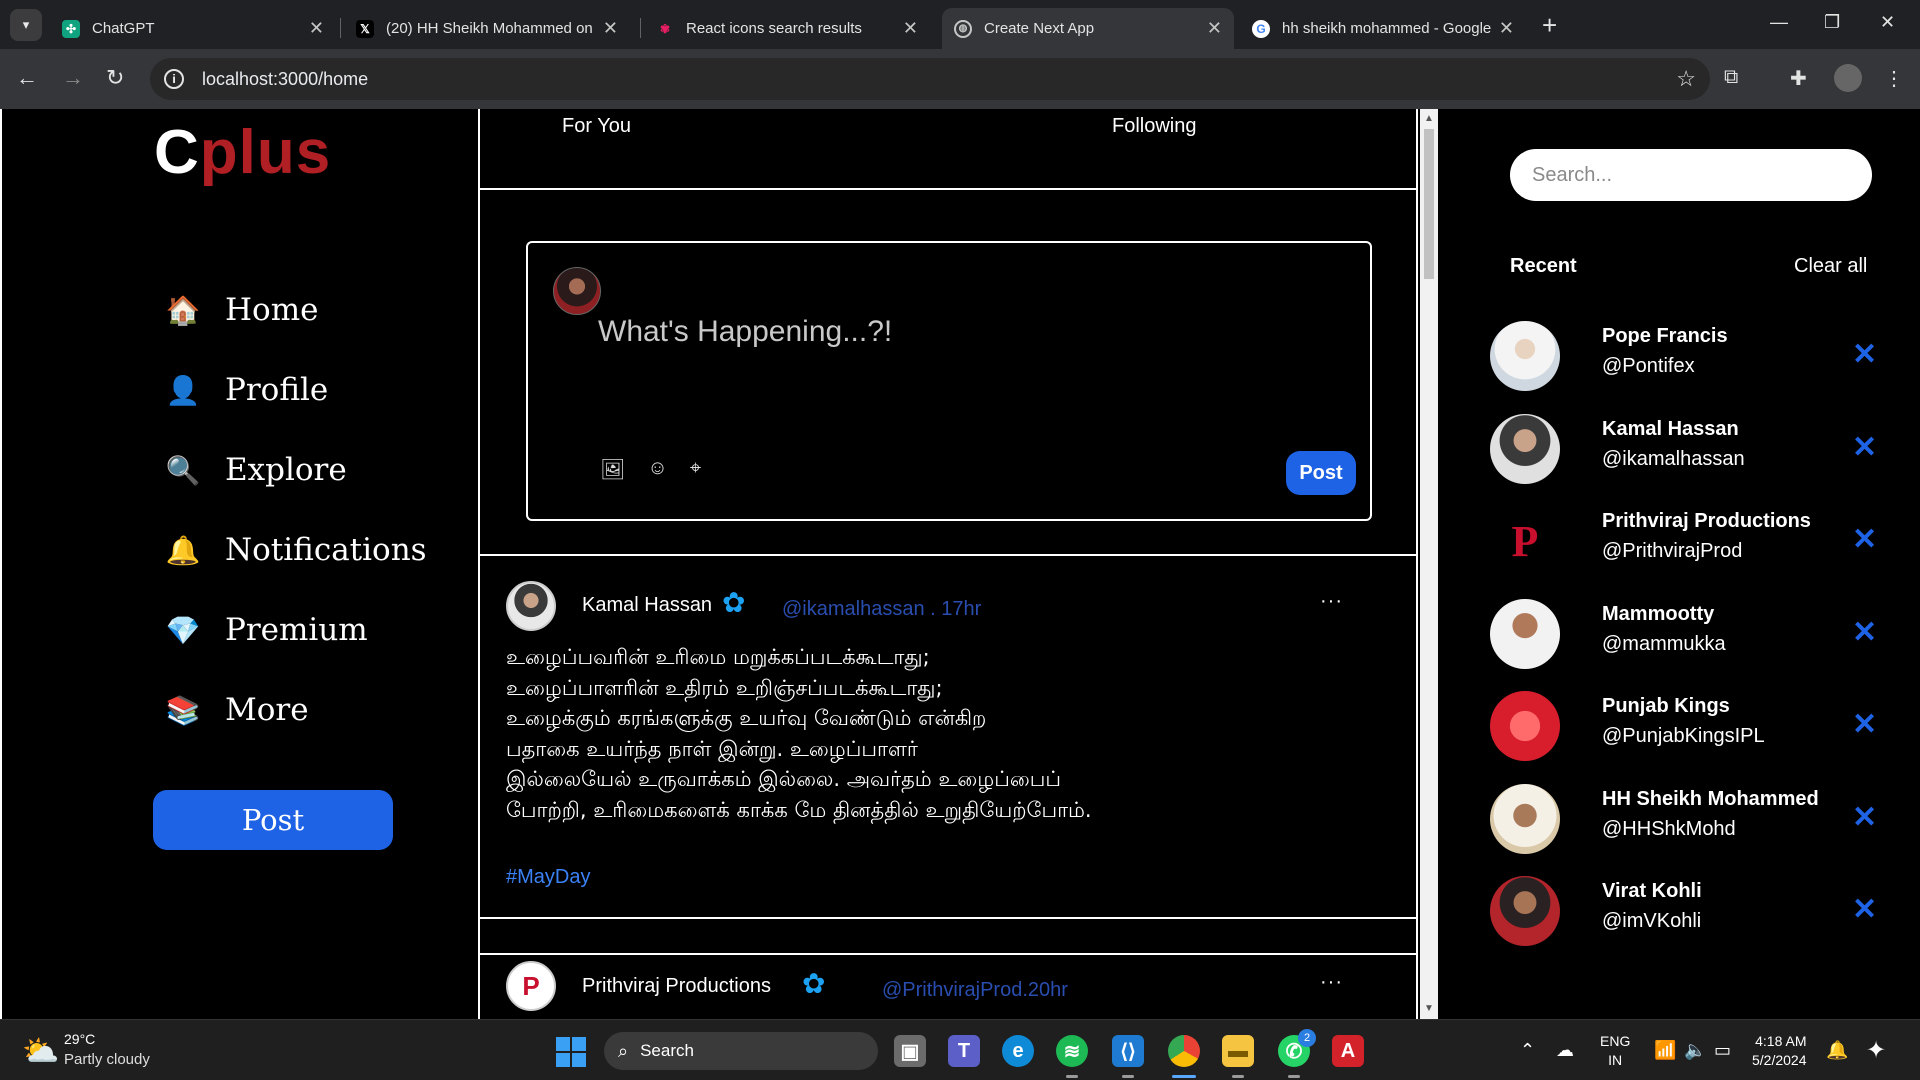 This screenshot has height=1080, width=1920. What do you see at coordinates (1383, 28) in the screenshot?
I see `tab-google: G hh sheikh mohammed - Google ✕` at bounding box center [1383, 28].